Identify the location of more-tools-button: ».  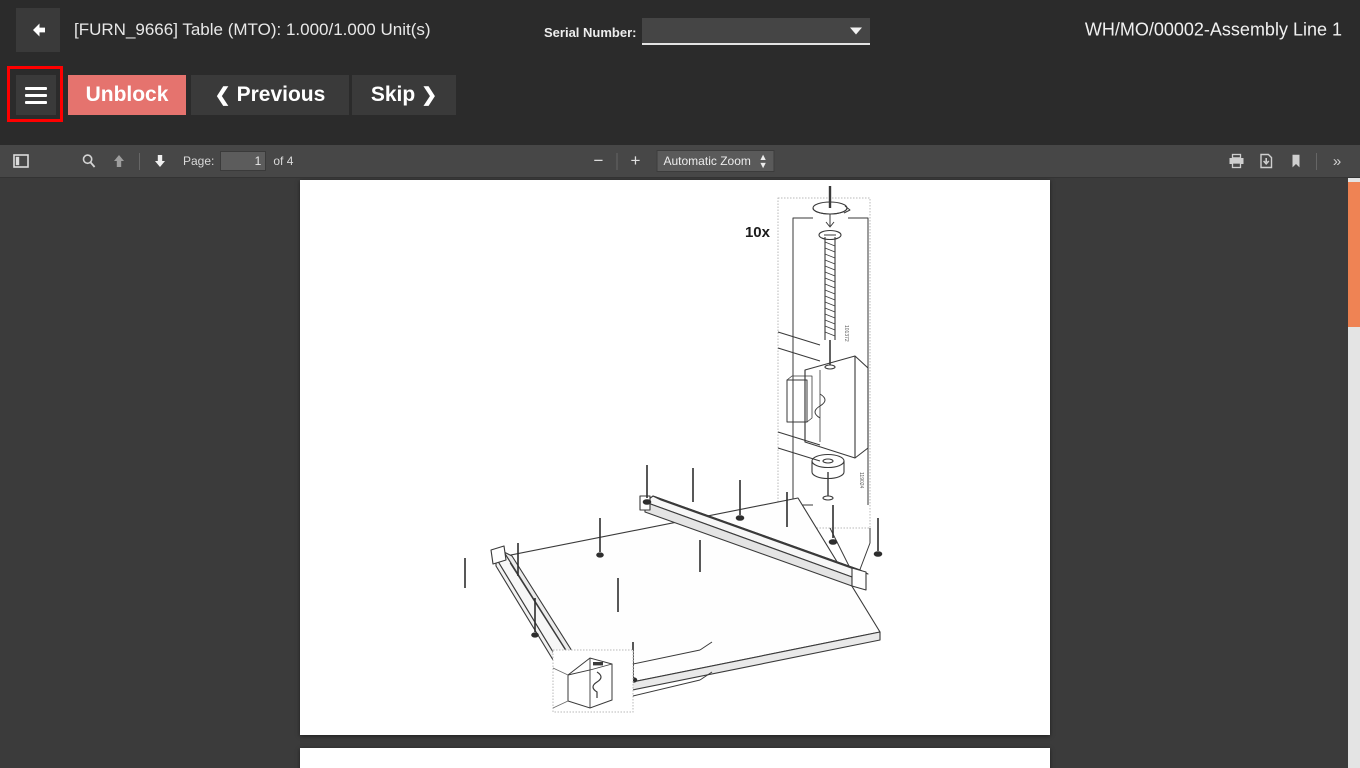
(1337, 161).